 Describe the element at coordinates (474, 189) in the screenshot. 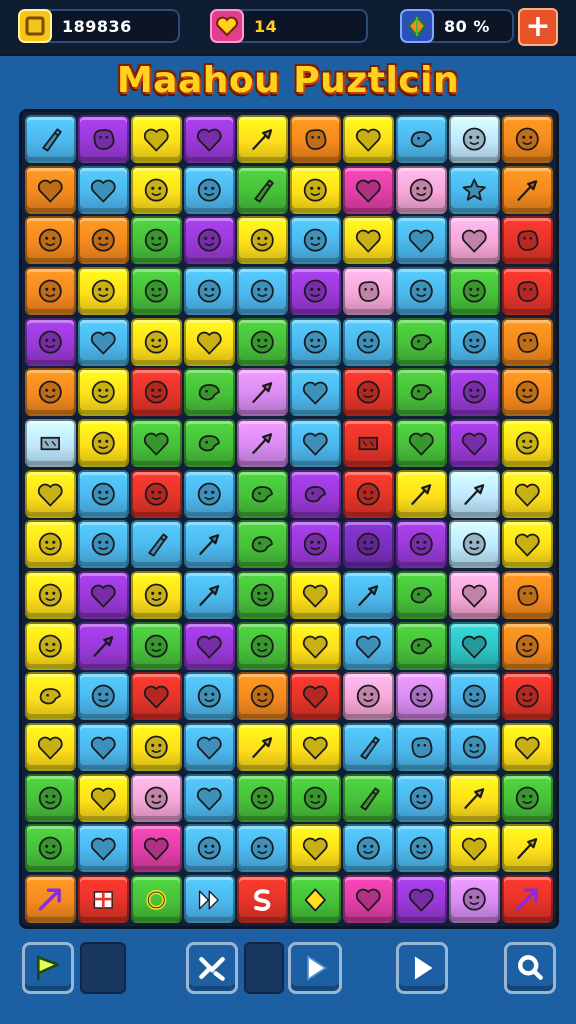

I see `tile-star` at that location.